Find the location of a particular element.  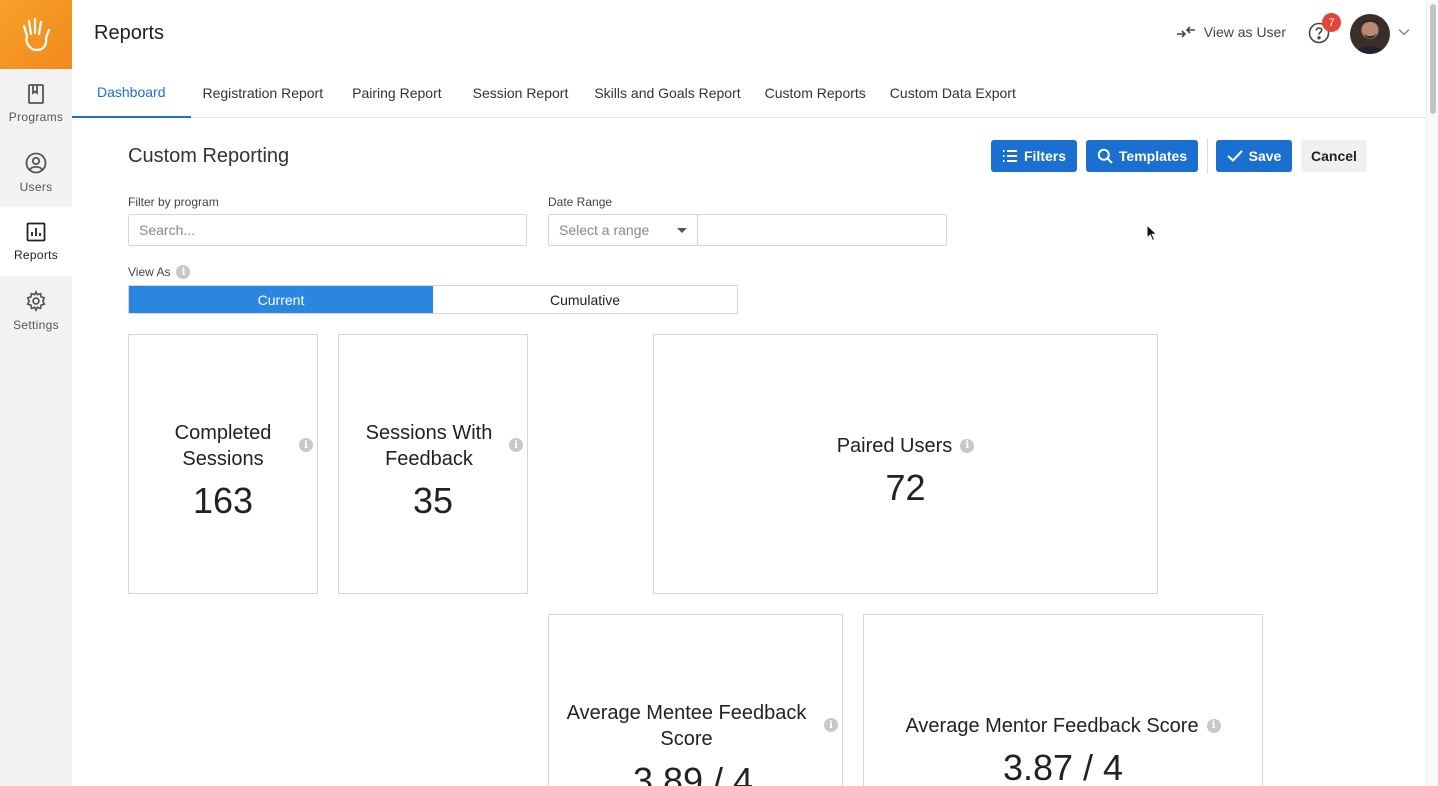

view-as-label: View As i is located at coordinates (159, 272).